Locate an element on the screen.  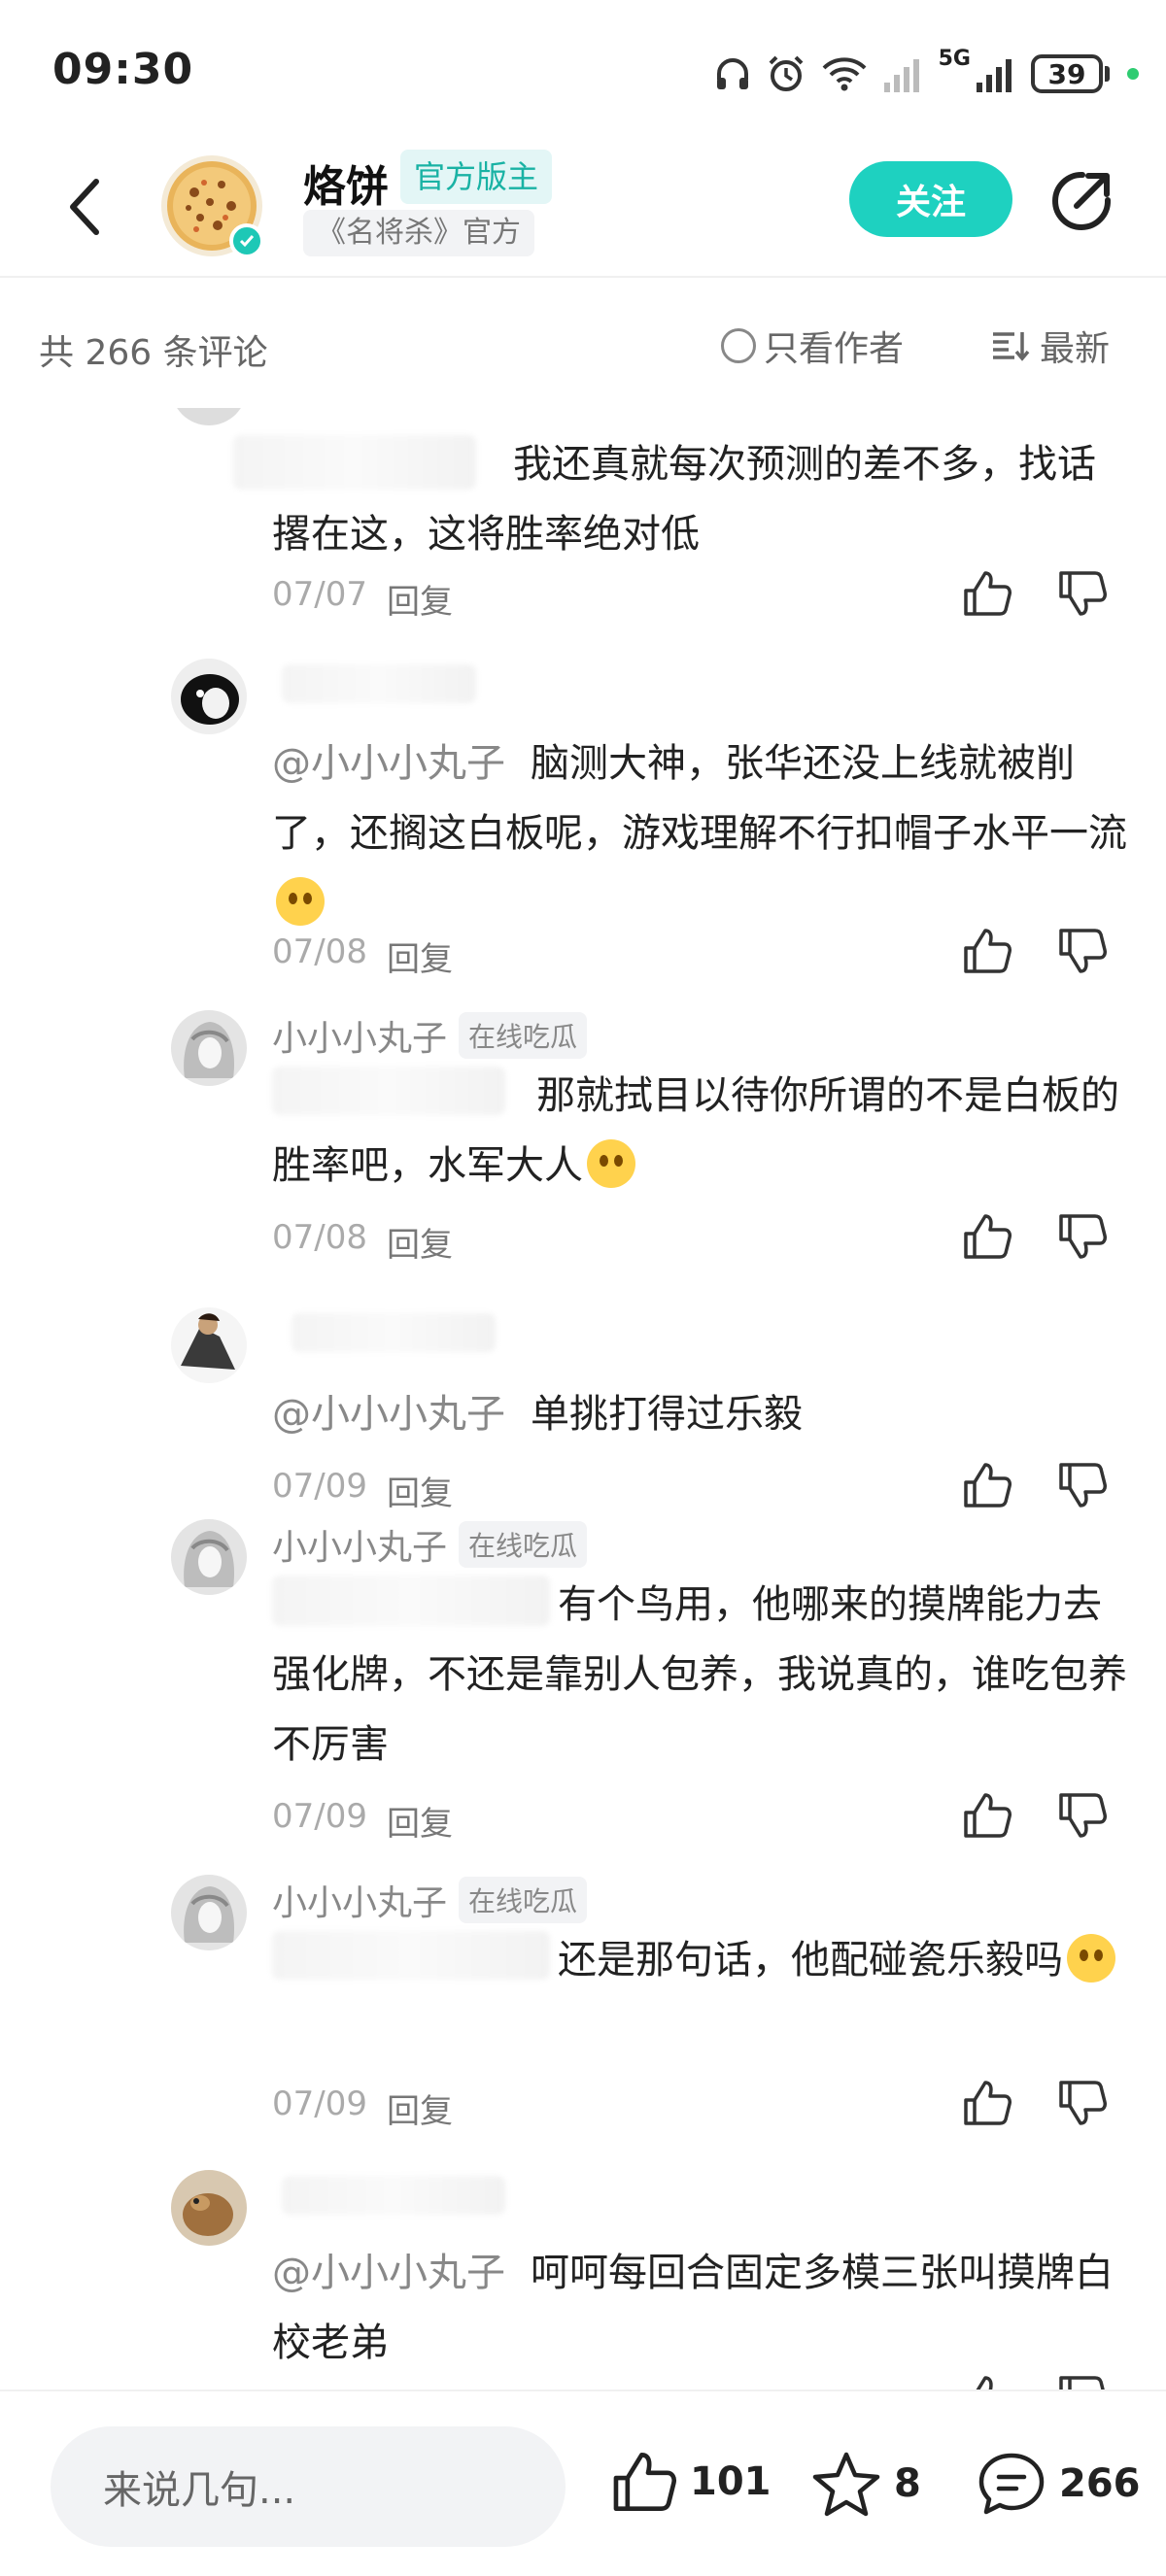
network-label: 5G is located at coordinates (954, 59).